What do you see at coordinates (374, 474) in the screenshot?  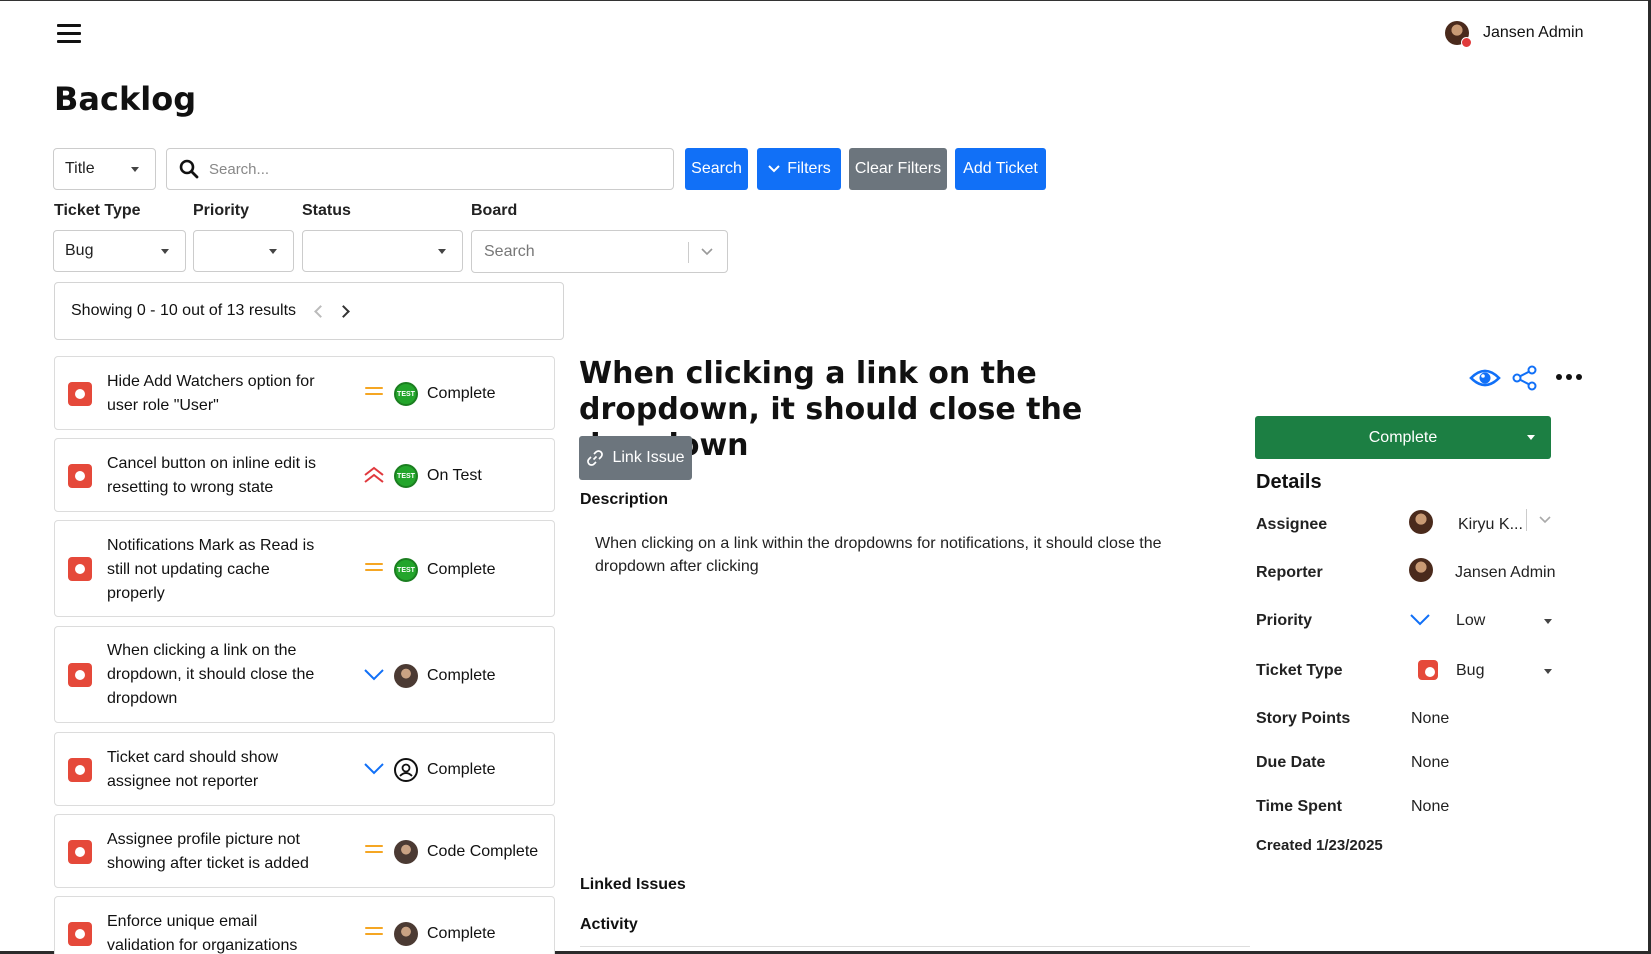 I see `priority-highest-icon` at bounding box center [374, 474].